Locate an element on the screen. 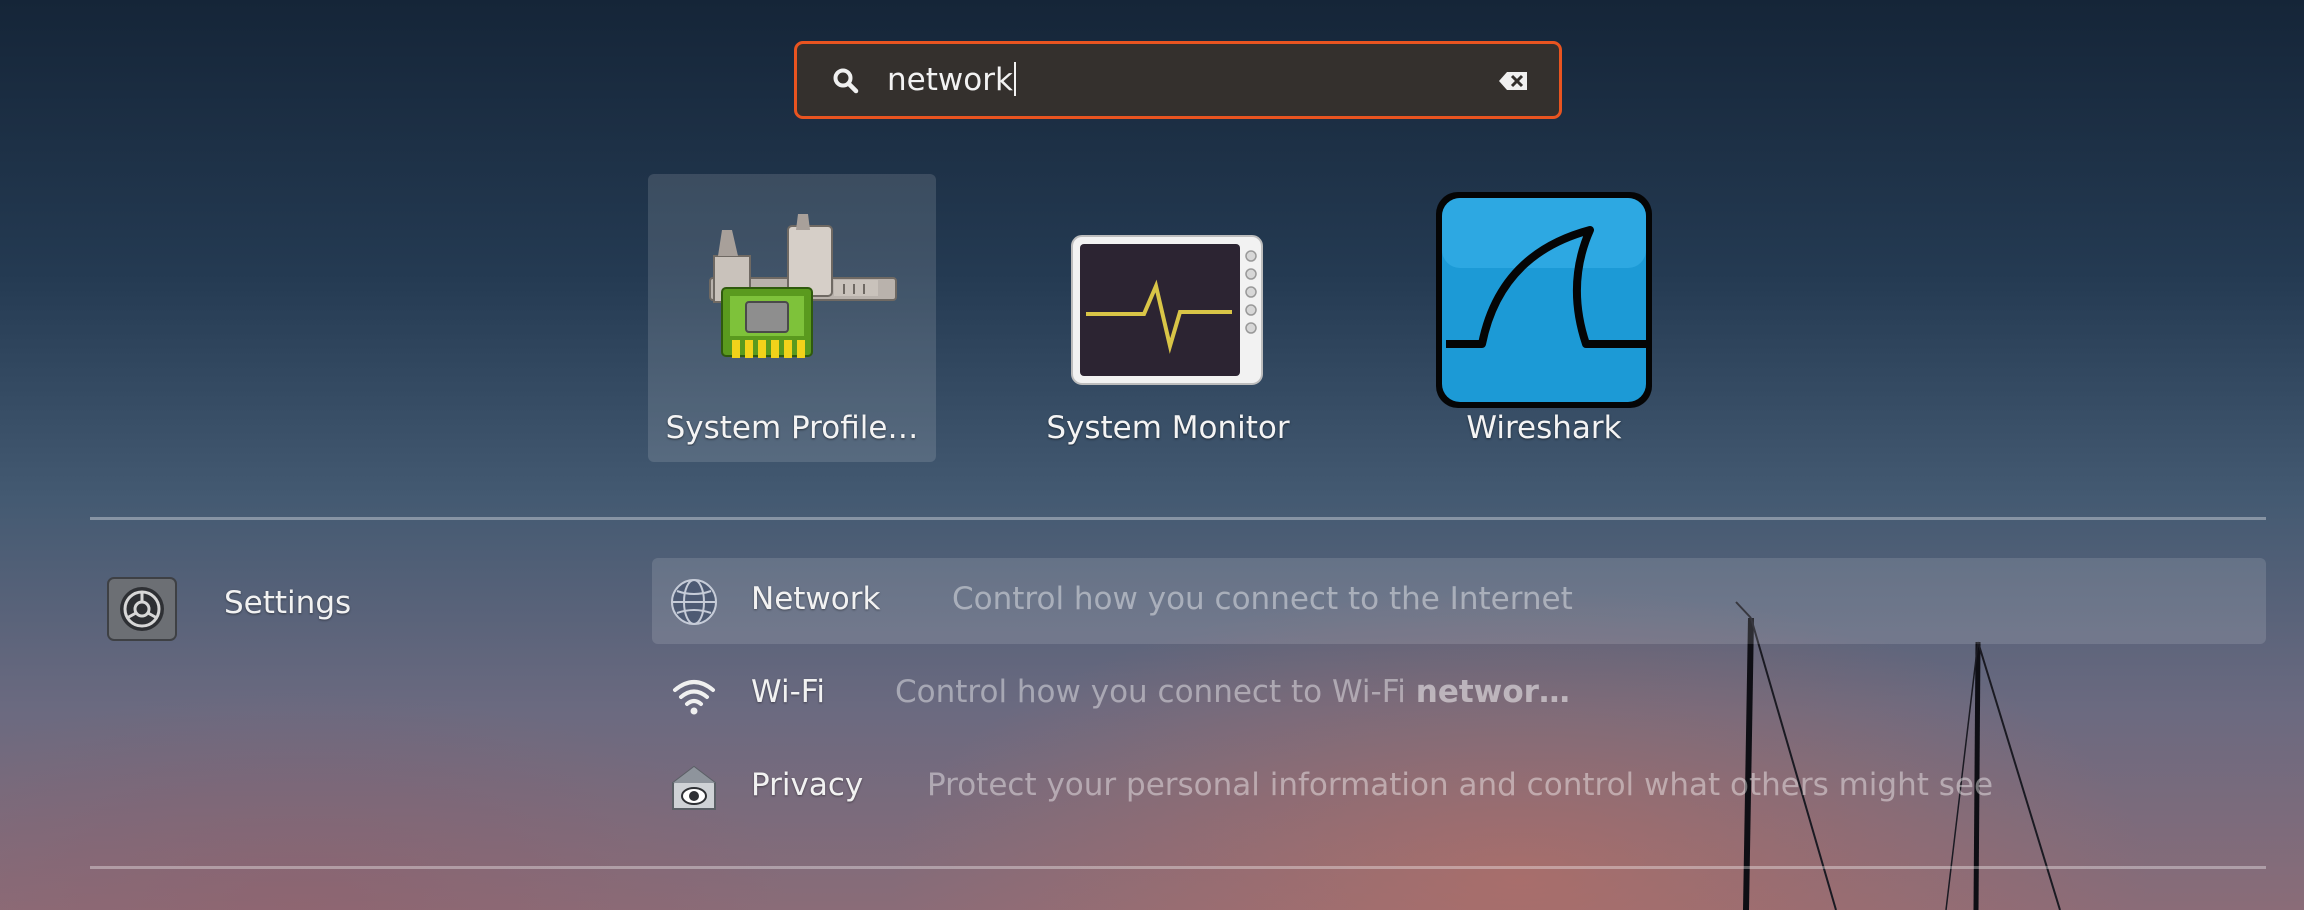 The height and width of the screenshot is (910, 2304). app-wireshark: Wireshark is located at coordinates (1544, 318).